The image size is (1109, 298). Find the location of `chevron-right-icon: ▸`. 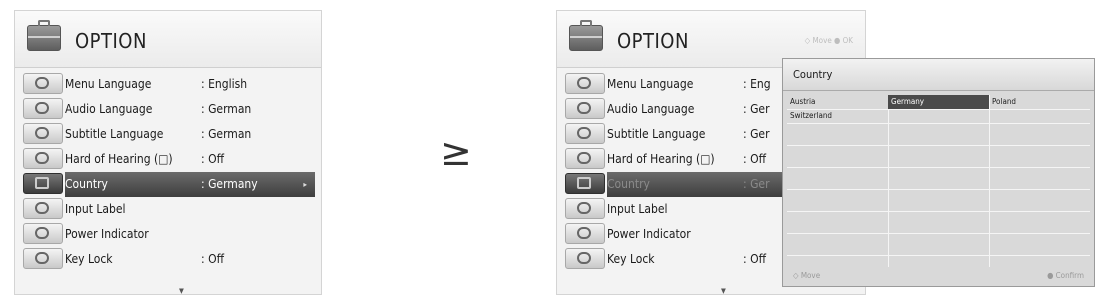

chevron-right-icon: ▸ is located at coordinates (305, 184).